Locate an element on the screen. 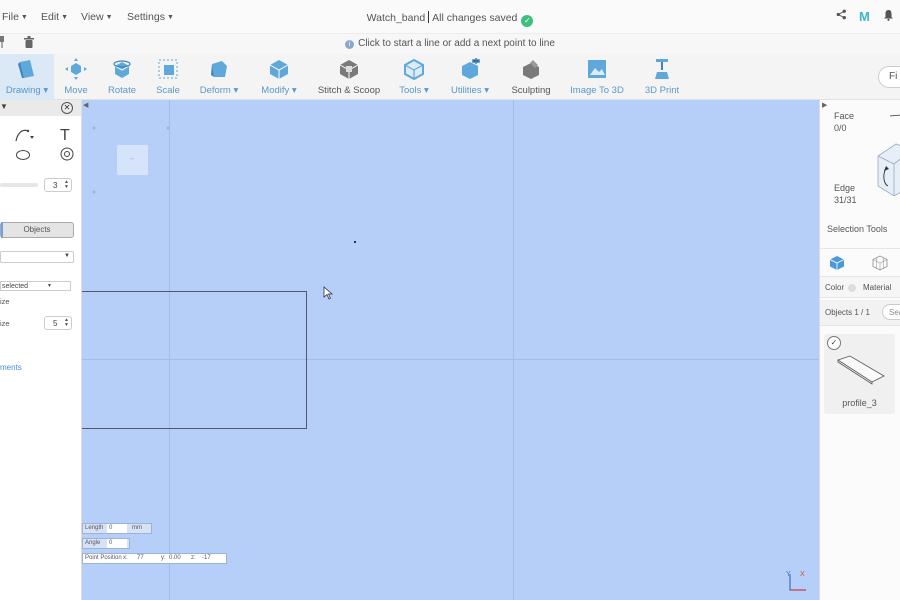 The width and height of the screenshot is (900, 600). material-label: Material is located at coordinates (877, 287).